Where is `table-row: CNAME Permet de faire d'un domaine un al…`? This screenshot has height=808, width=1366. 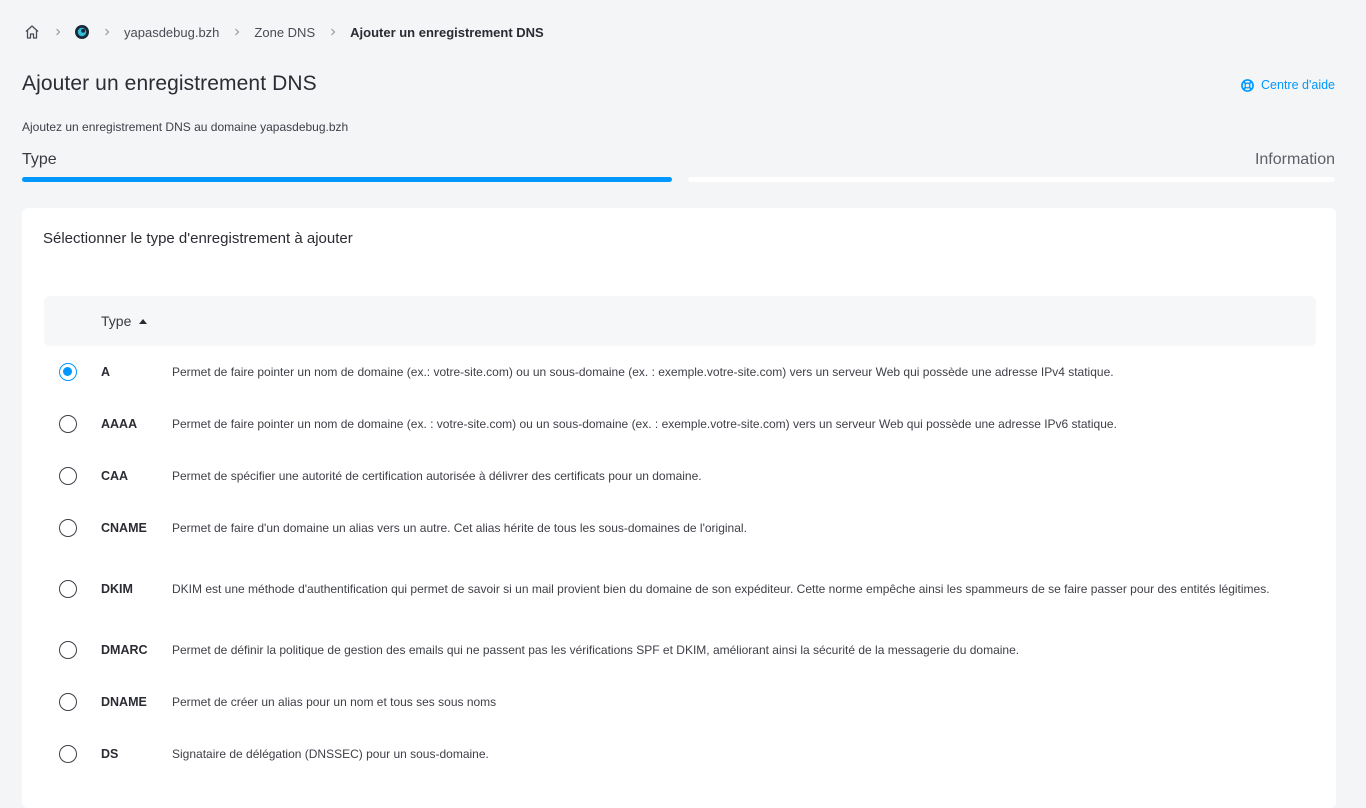 table-row: CNAME Permet de faire d'un domaine un al… is located at coordinates (680, 528).